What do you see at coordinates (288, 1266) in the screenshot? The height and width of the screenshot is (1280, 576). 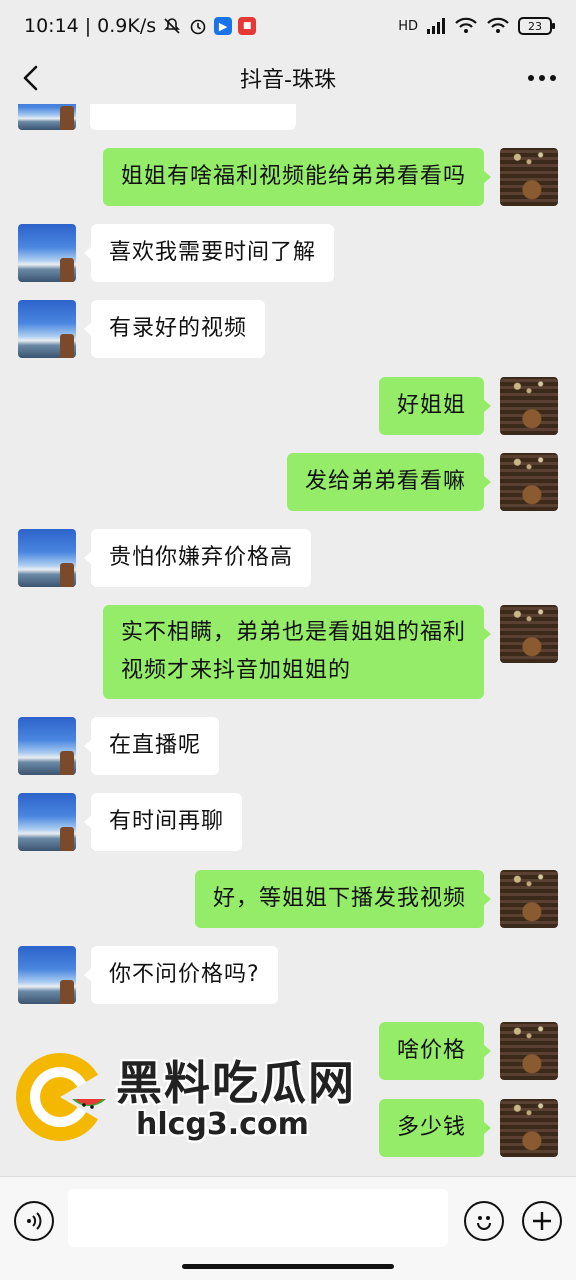 I see `home-indicator` at bounding box center [288, 1266].